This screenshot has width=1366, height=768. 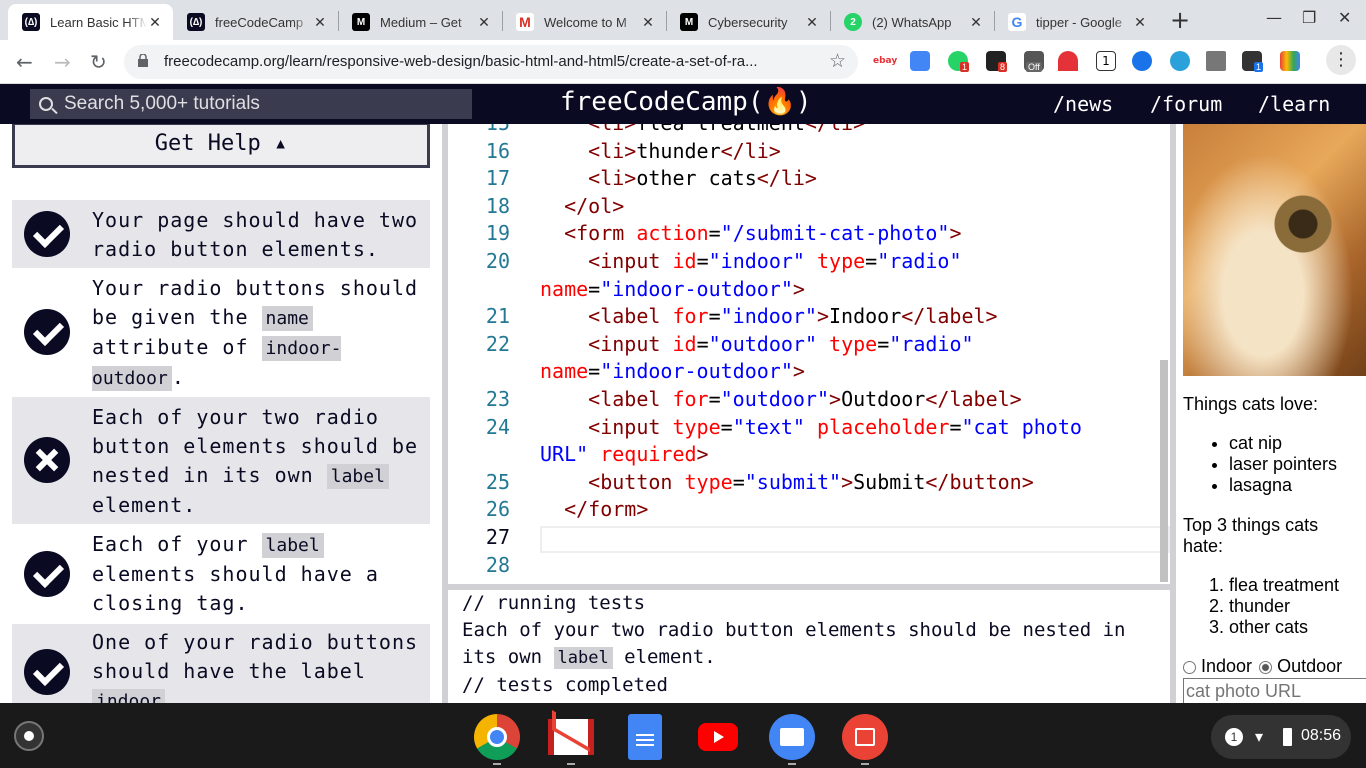 I want to click on docs-icon, so click(x=645, y=737).